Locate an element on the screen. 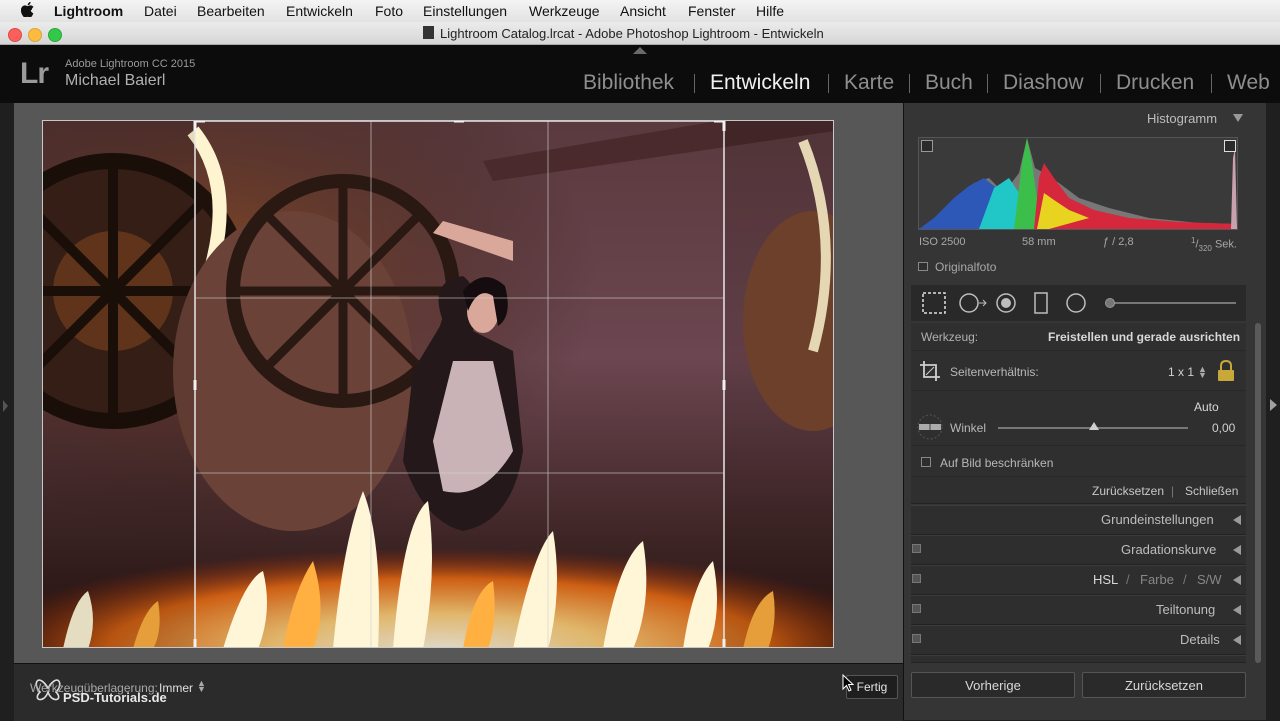 The image size is (1280, 721). section-split-toning-toggle is located at coordinates (916, 608).